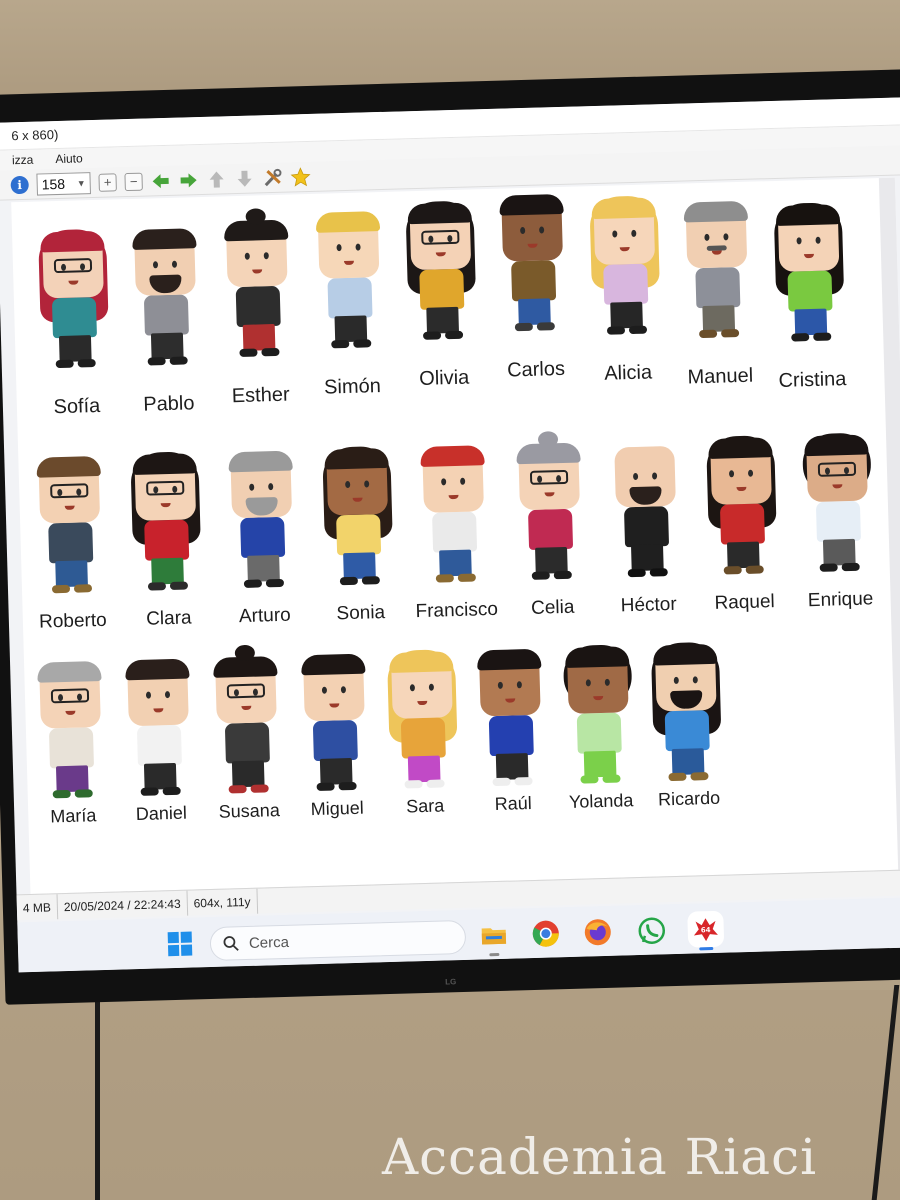 This screenshot has height=1200, width=900. I want to click on character-avatar: Celia, so click(551, 534).